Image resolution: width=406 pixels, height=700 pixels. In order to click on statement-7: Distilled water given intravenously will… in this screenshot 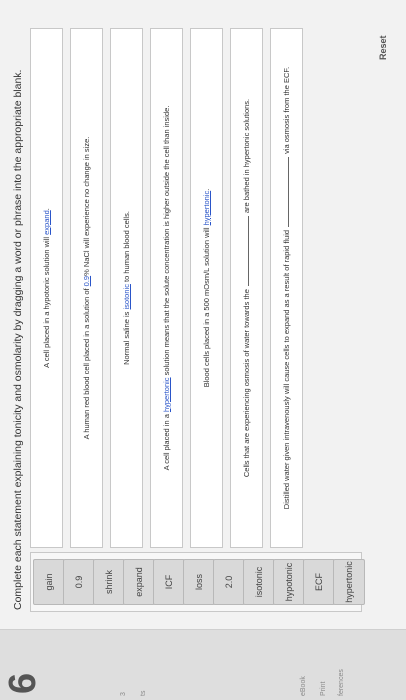, I will do `click(286, 288)`.